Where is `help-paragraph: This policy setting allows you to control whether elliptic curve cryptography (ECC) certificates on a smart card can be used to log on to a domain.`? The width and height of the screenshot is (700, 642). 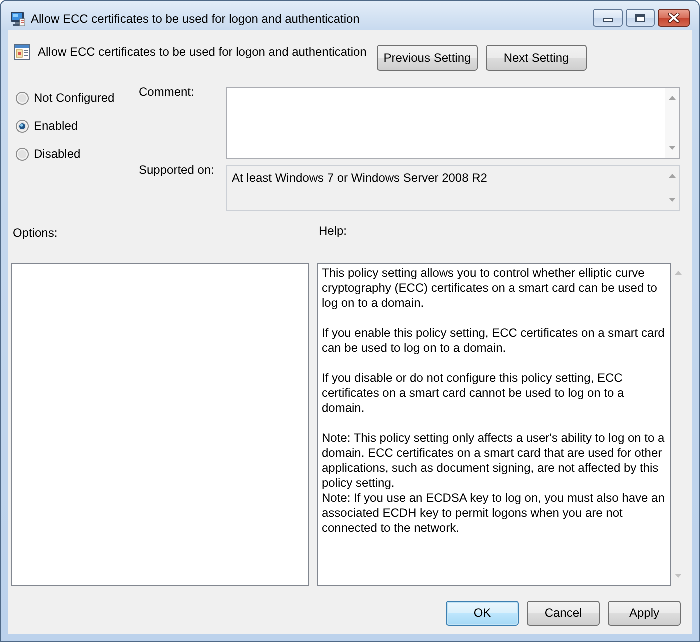 help-paragraph: This policy setting allows you to control whether elliptic curve cryptography (ECC) certificates on a smart card can be used to log on to a domain. is located at coordinates (490, 288).